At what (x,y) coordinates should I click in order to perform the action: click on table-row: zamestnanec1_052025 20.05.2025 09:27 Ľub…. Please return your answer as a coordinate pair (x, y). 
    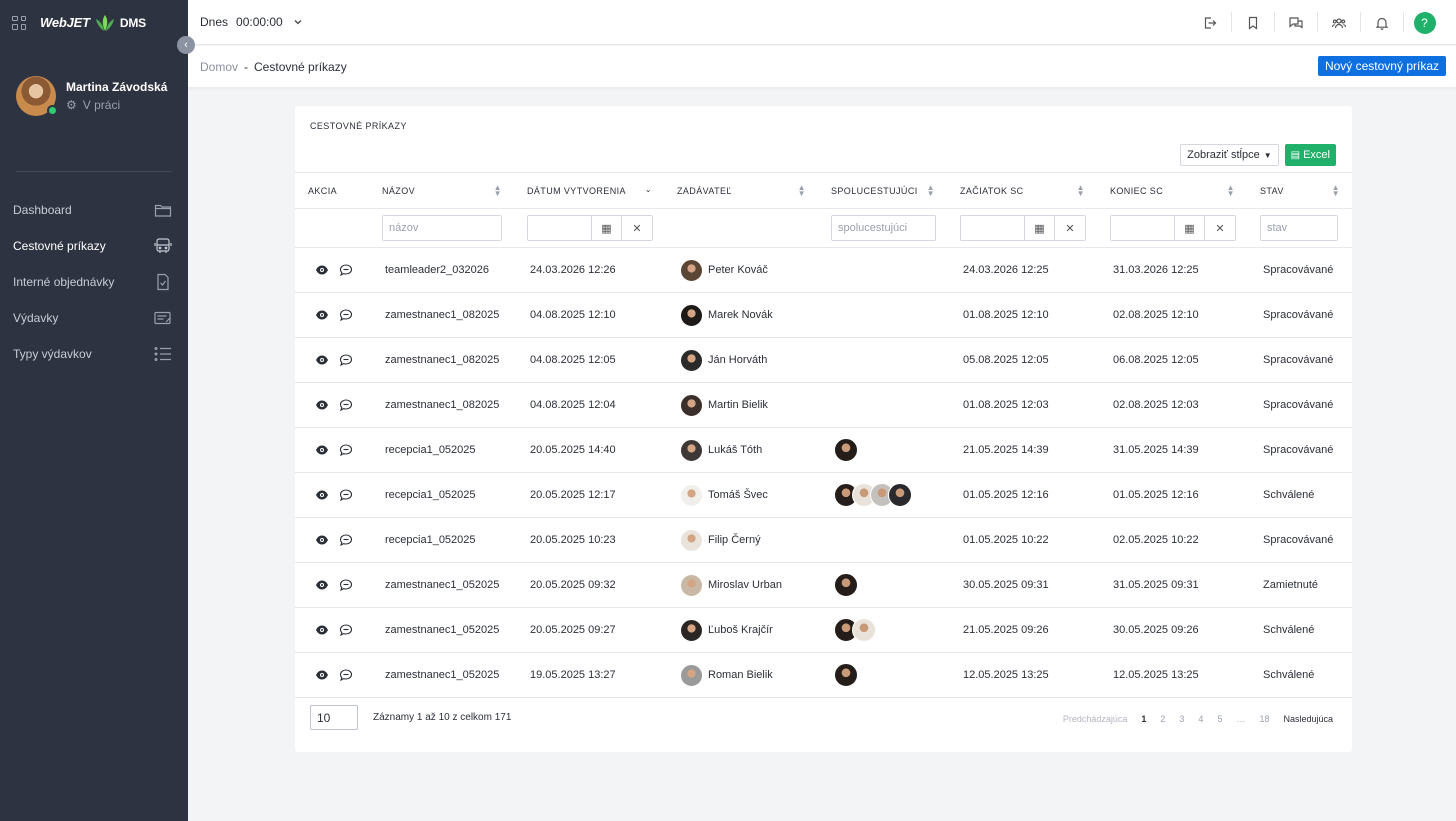
    Looking at the image, I should click on (823, 630).